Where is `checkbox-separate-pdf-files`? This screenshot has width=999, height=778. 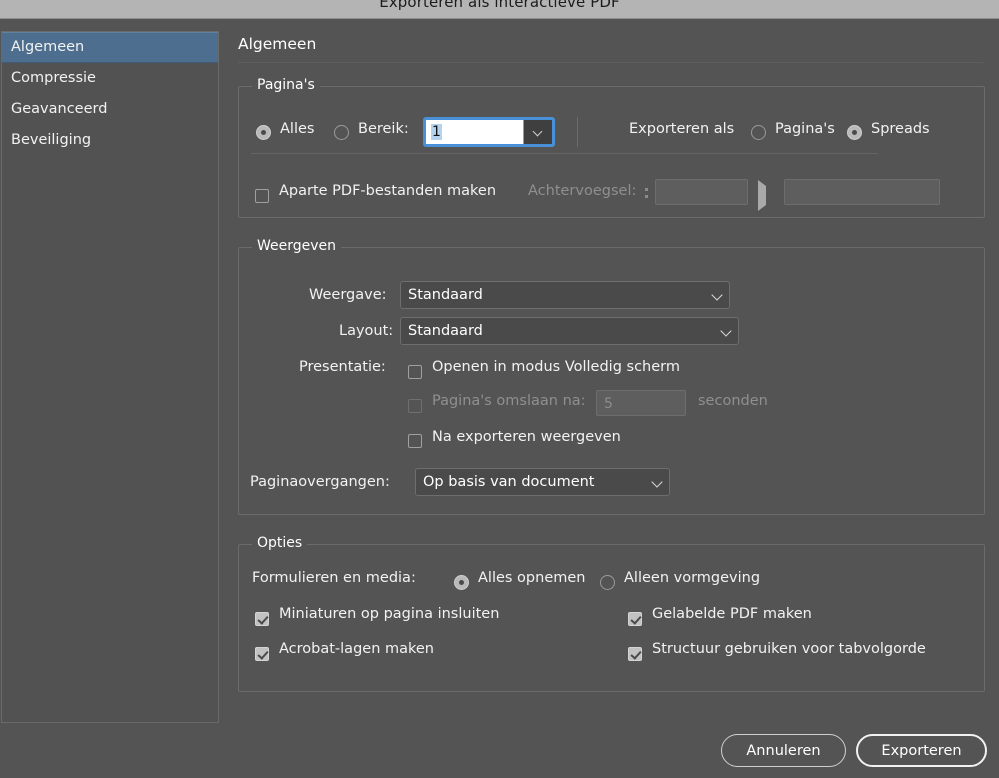 checkbox-separate-pdf-files is located at coordinates (262, 194).